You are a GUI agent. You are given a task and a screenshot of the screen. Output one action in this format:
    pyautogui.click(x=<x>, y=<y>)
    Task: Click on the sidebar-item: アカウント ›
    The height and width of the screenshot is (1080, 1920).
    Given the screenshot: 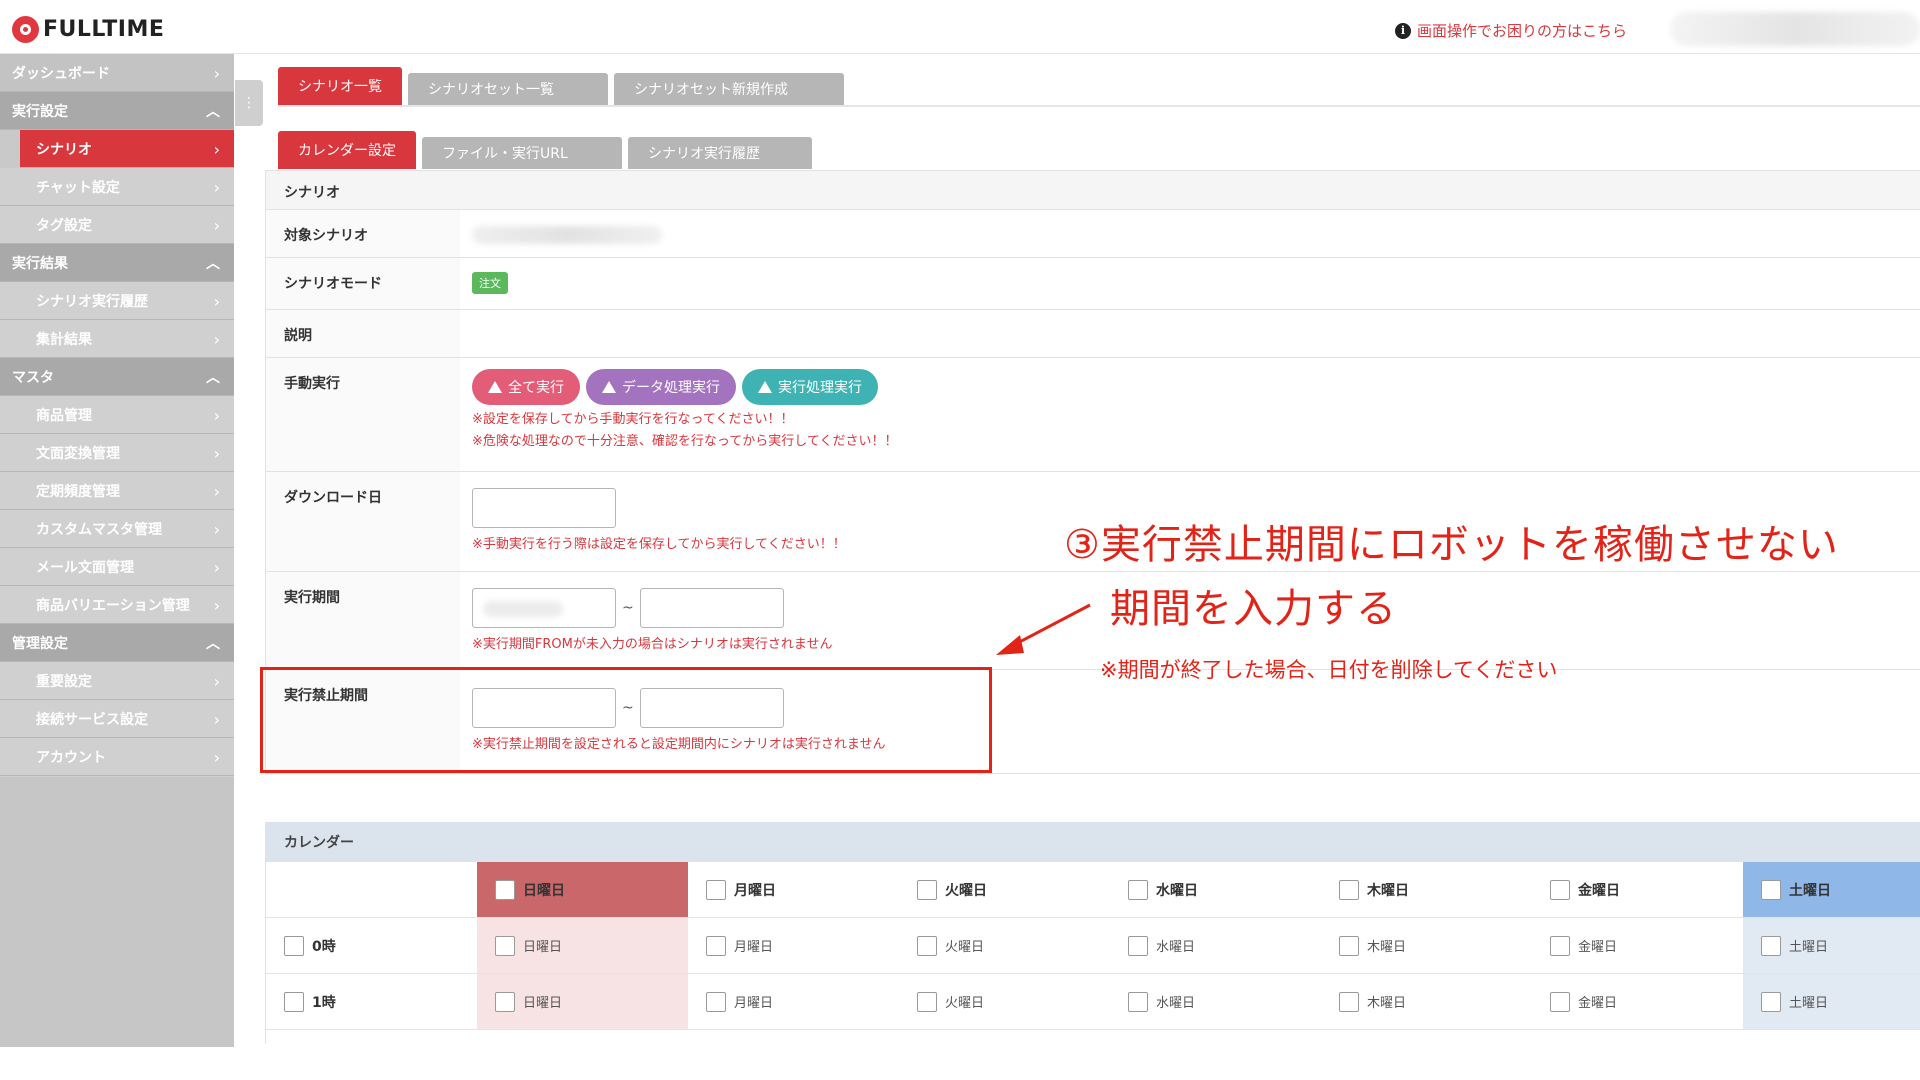 What is the action you would take?
    pyautogui.click(x=117, y=757)
    